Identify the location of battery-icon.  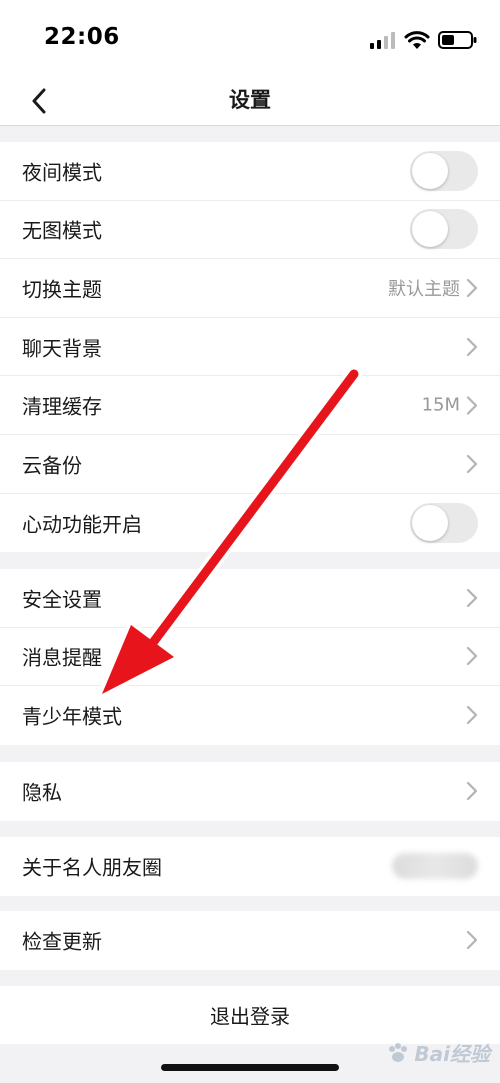
(457, 40).